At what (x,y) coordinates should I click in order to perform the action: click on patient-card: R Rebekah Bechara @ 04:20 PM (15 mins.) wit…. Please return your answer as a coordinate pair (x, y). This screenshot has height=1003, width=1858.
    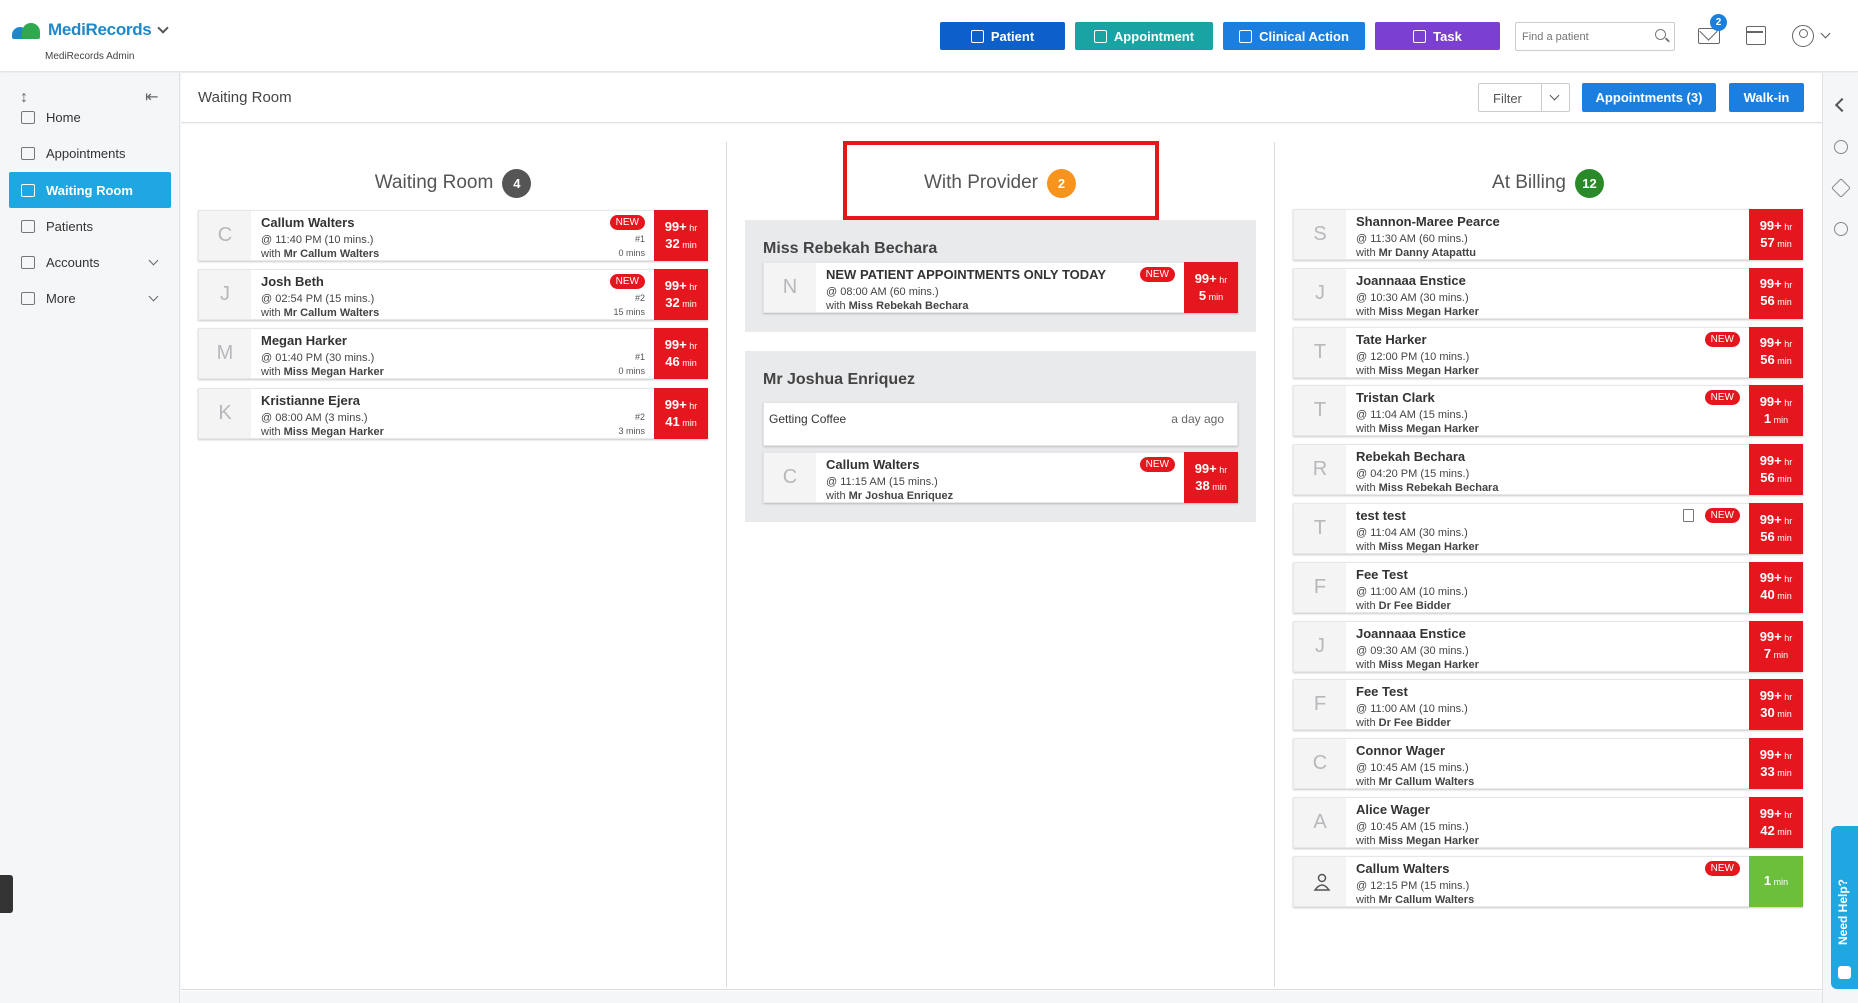
    Looking at the image, I should click on (1548, 470).